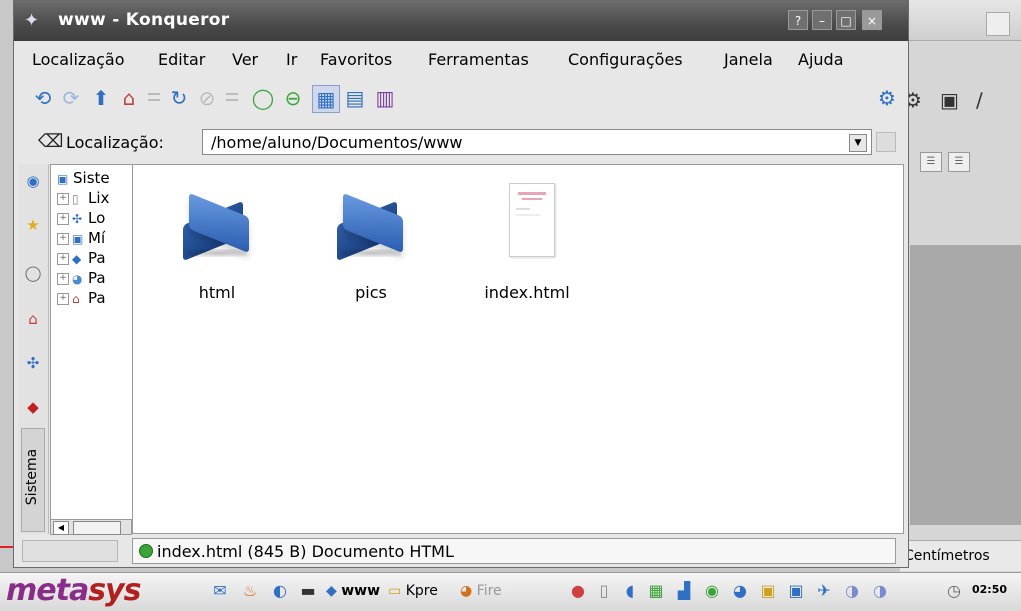  I want to click on go-button, so click(886, 142).